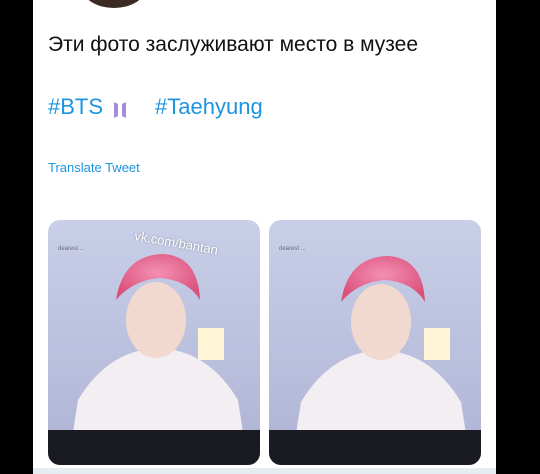 The image size is (540, 474). I want to click on translate-tweet-link: Translate Tweet, so click(94, 167).